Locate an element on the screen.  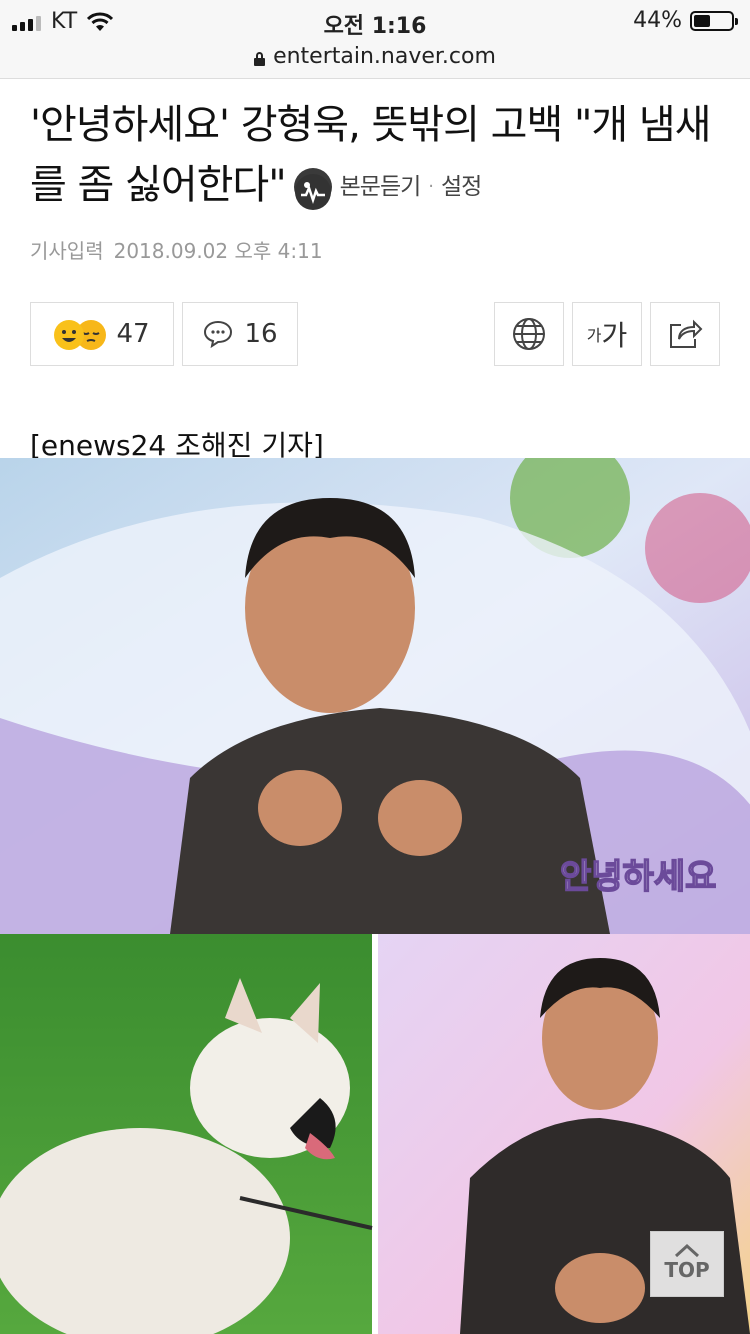
status-bar: KT 오전 1:16 44% is located at coordinates (375, 22).